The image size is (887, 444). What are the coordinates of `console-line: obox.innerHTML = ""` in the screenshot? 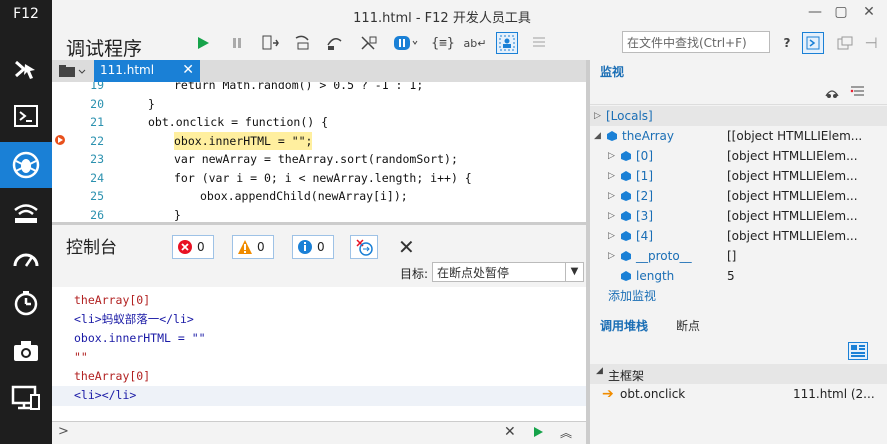 It's located at (140, 338).